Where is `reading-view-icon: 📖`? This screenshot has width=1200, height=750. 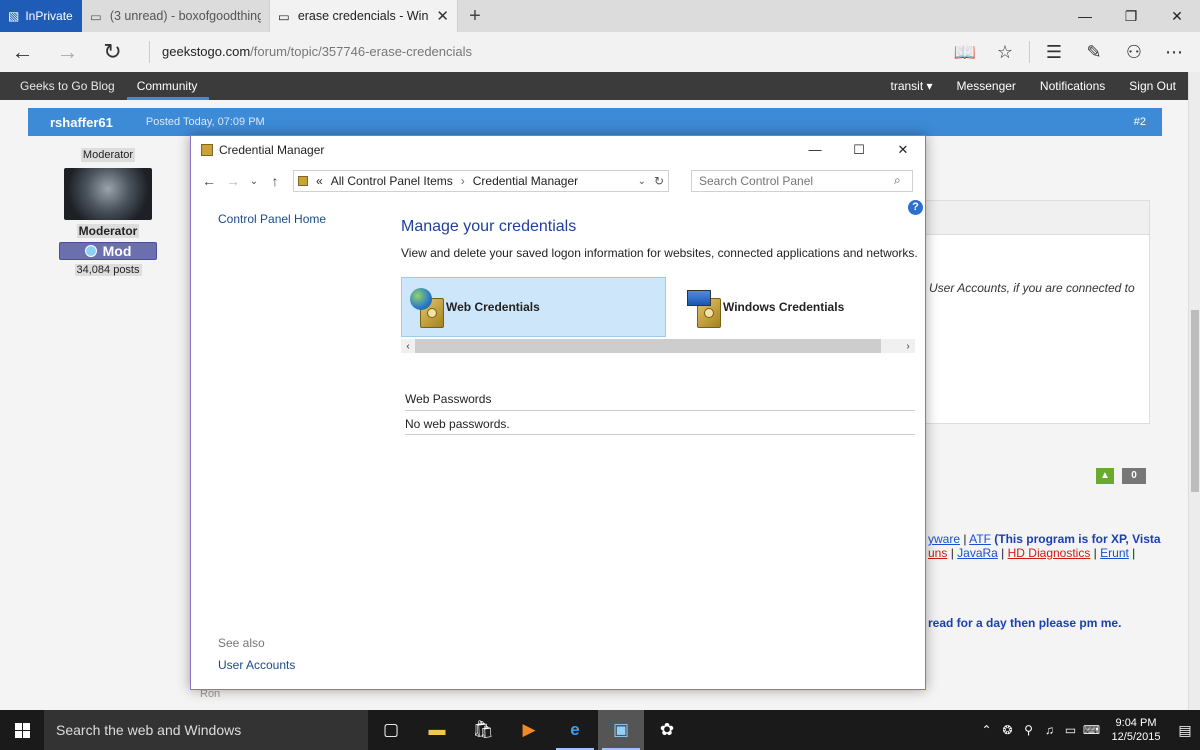
reading-view-icon: 📖 is located at coordinates (965, 52).